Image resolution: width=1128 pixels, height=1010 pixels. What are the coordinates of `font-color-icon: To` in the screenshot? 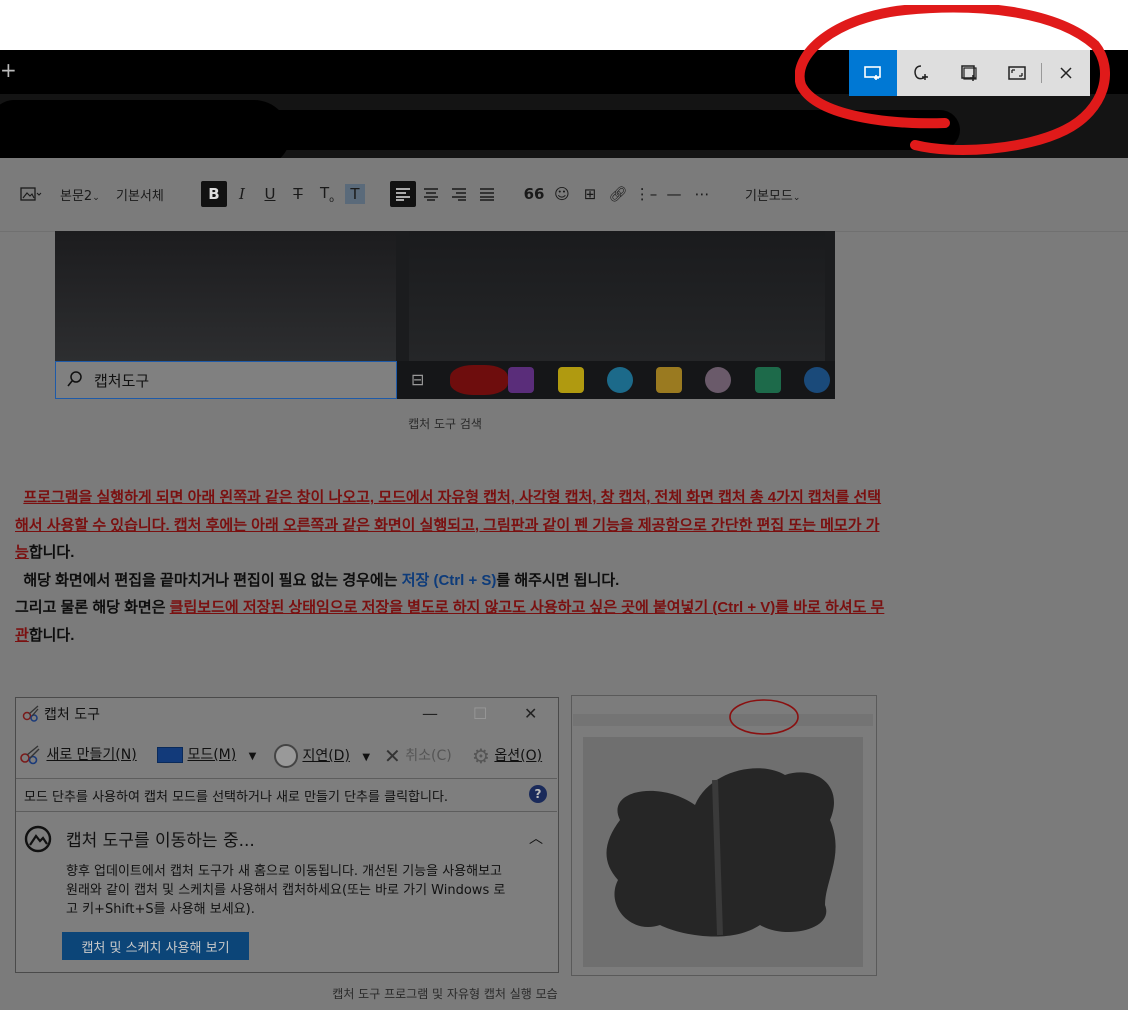 It's located at (327, 194).